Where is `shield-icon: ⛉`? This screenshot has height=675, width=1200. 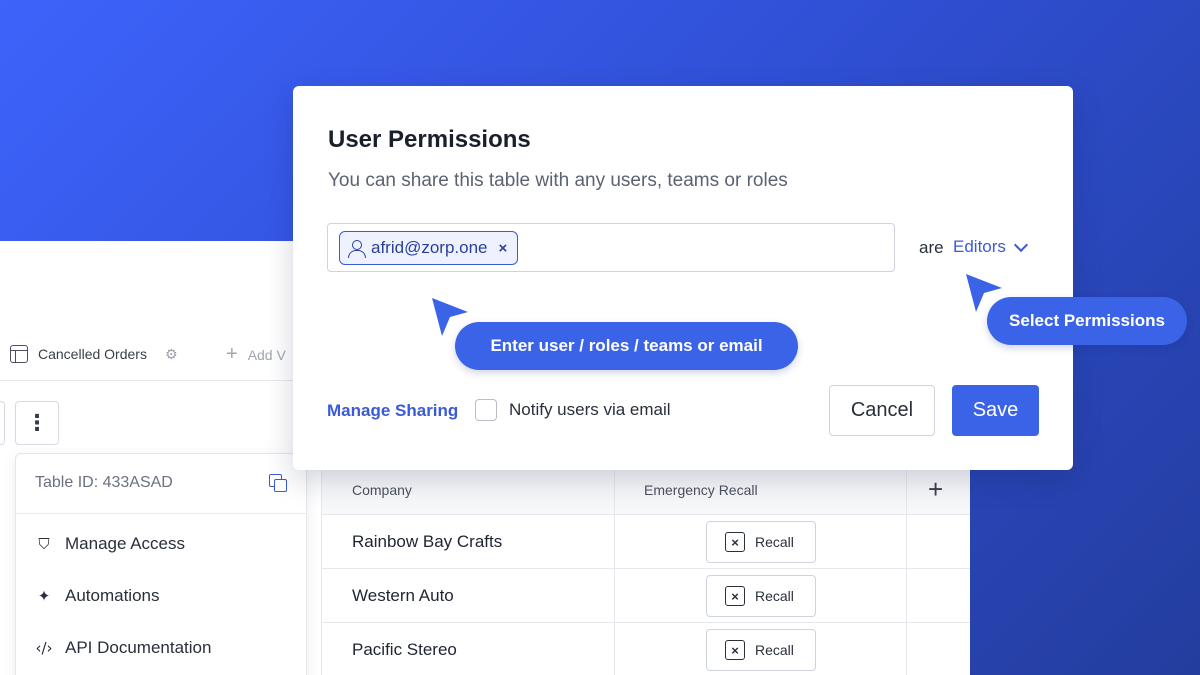 shield-icon: ⛉ is located at coordinates (44, 544).